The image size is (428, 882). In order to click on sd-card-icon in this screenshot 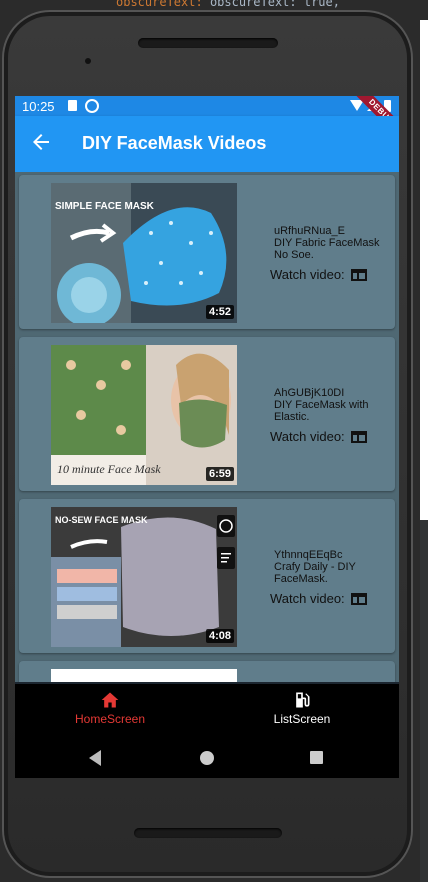, I will do `click(72, 105)`.